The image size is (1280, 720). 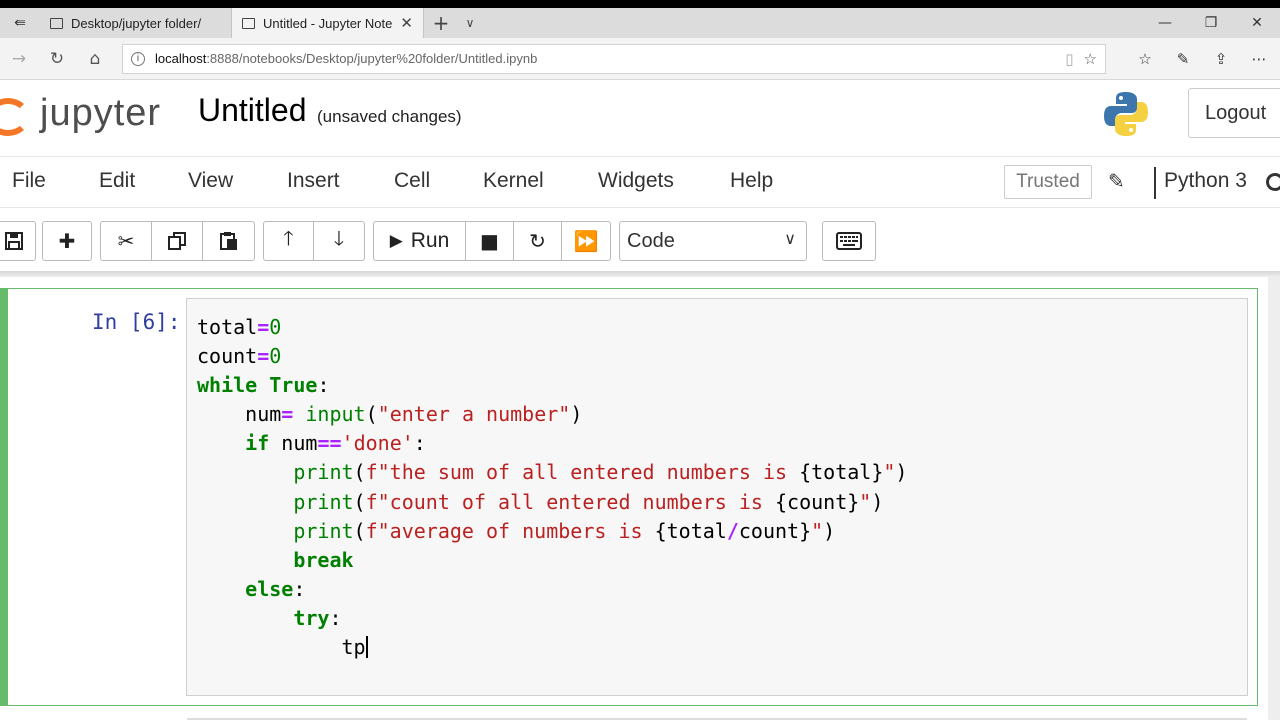 I want to click on interrupt-stop-icon: ■, so click(x=490, y=241).